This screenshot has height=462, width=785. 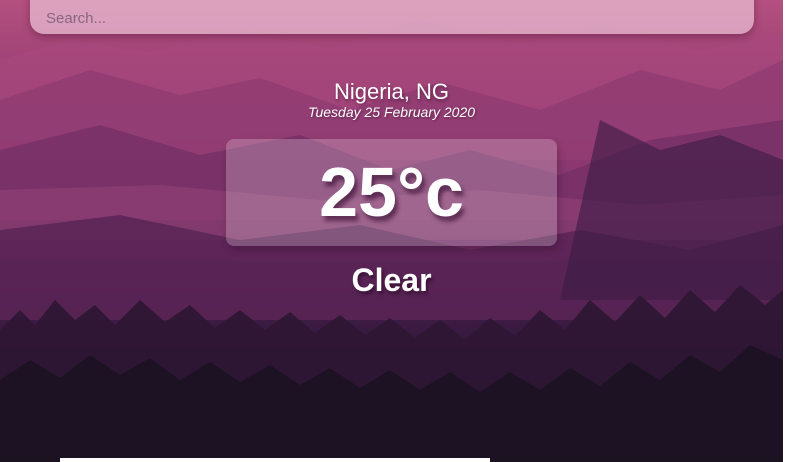 What do you see at coordinates (392, 460) in the screenshot?
I see `bottom-edge` at bounding box center [392, 460].